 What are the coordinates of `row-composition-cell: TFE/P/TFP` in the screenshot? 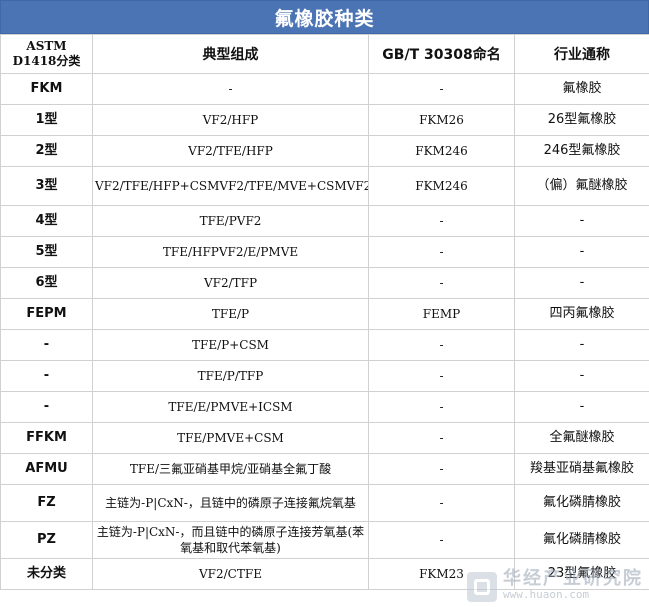 It's located at (230, 376).